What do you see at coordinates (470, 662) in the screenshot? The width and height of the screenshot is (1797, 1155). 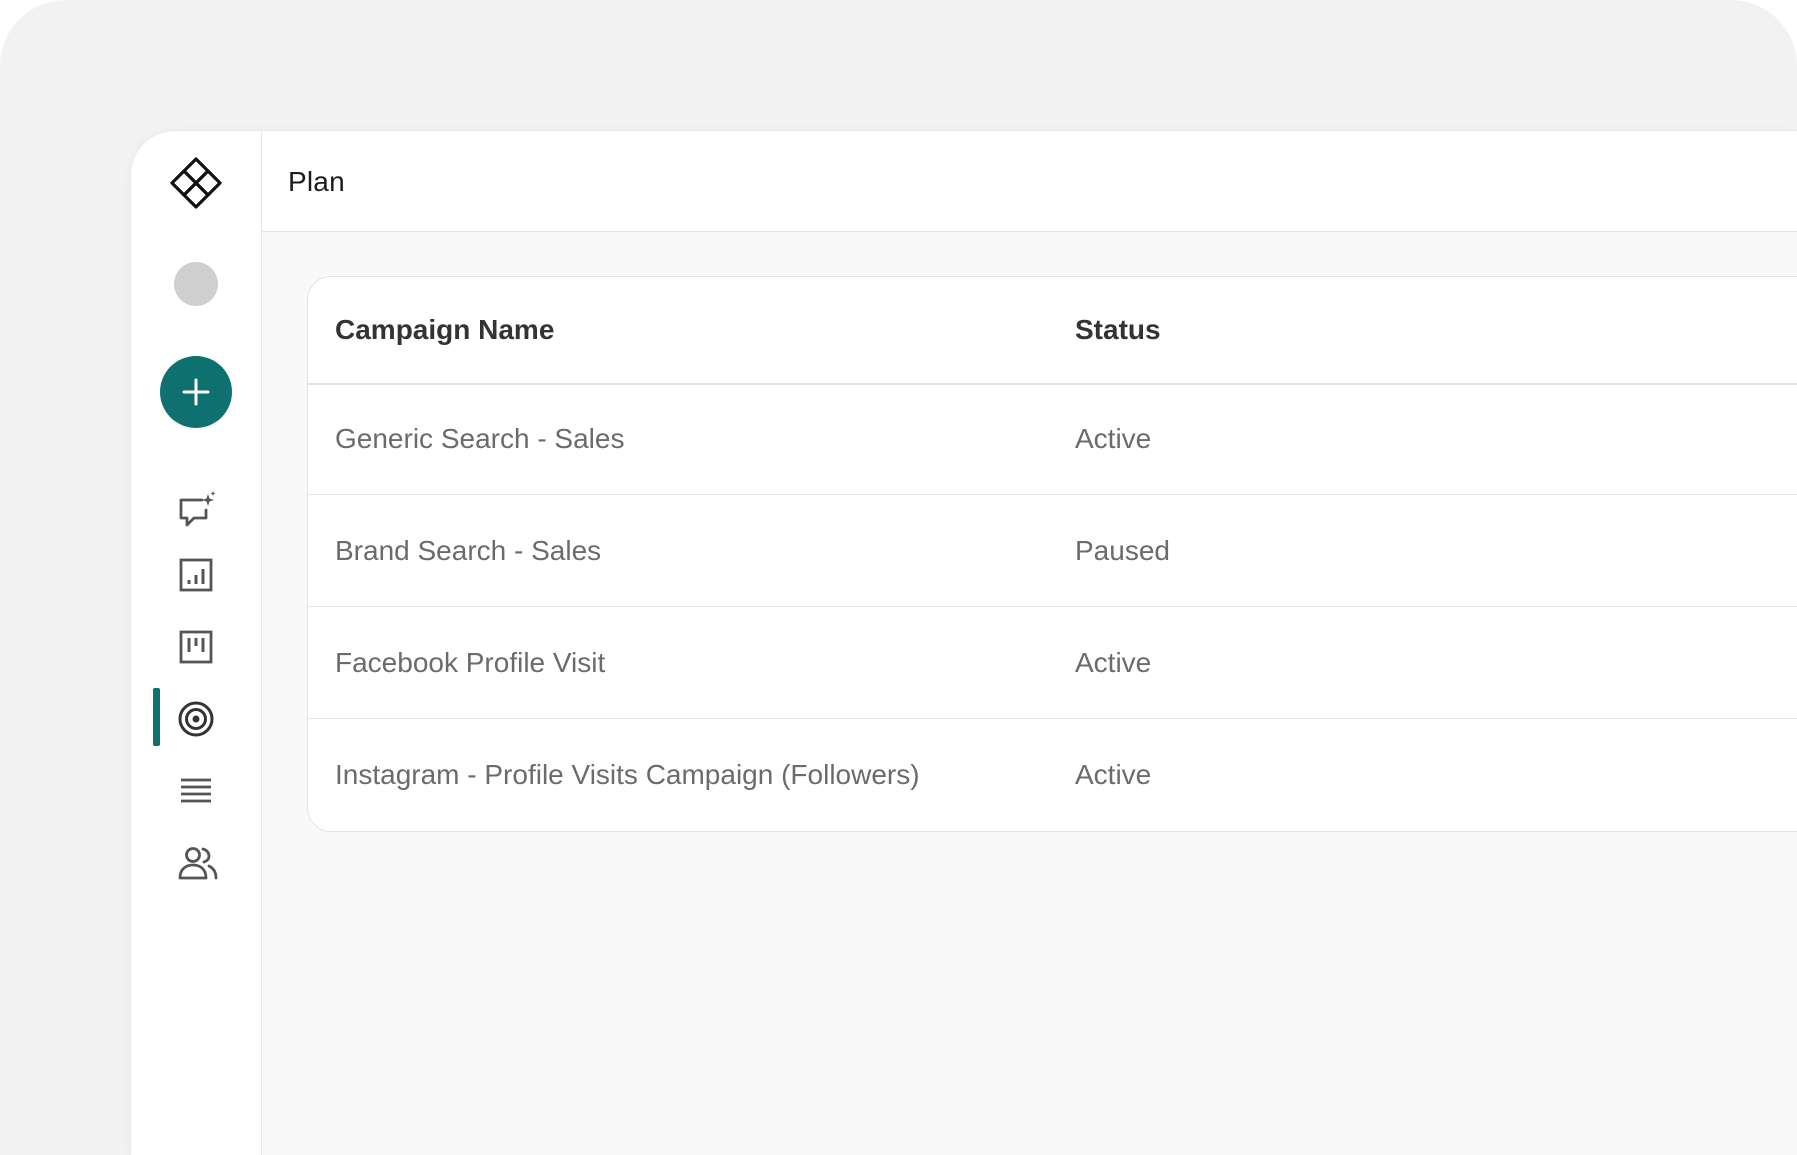 I see `campaign-name-cell: Facebook Profile Visit` at bounding box center [470, 662].